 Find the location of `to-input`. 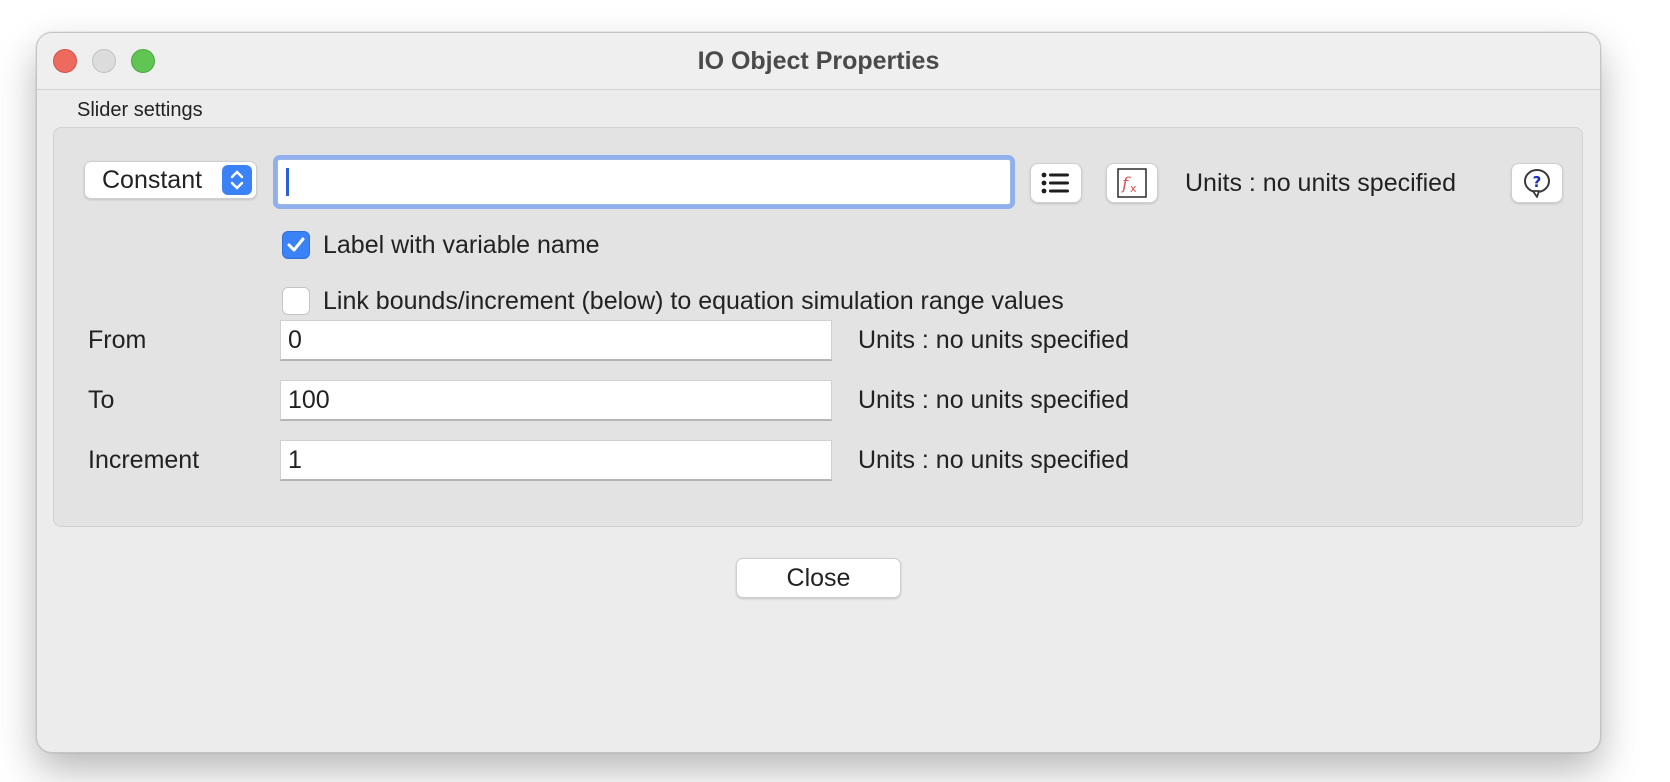

to-input is located at coordinates (556, 400).